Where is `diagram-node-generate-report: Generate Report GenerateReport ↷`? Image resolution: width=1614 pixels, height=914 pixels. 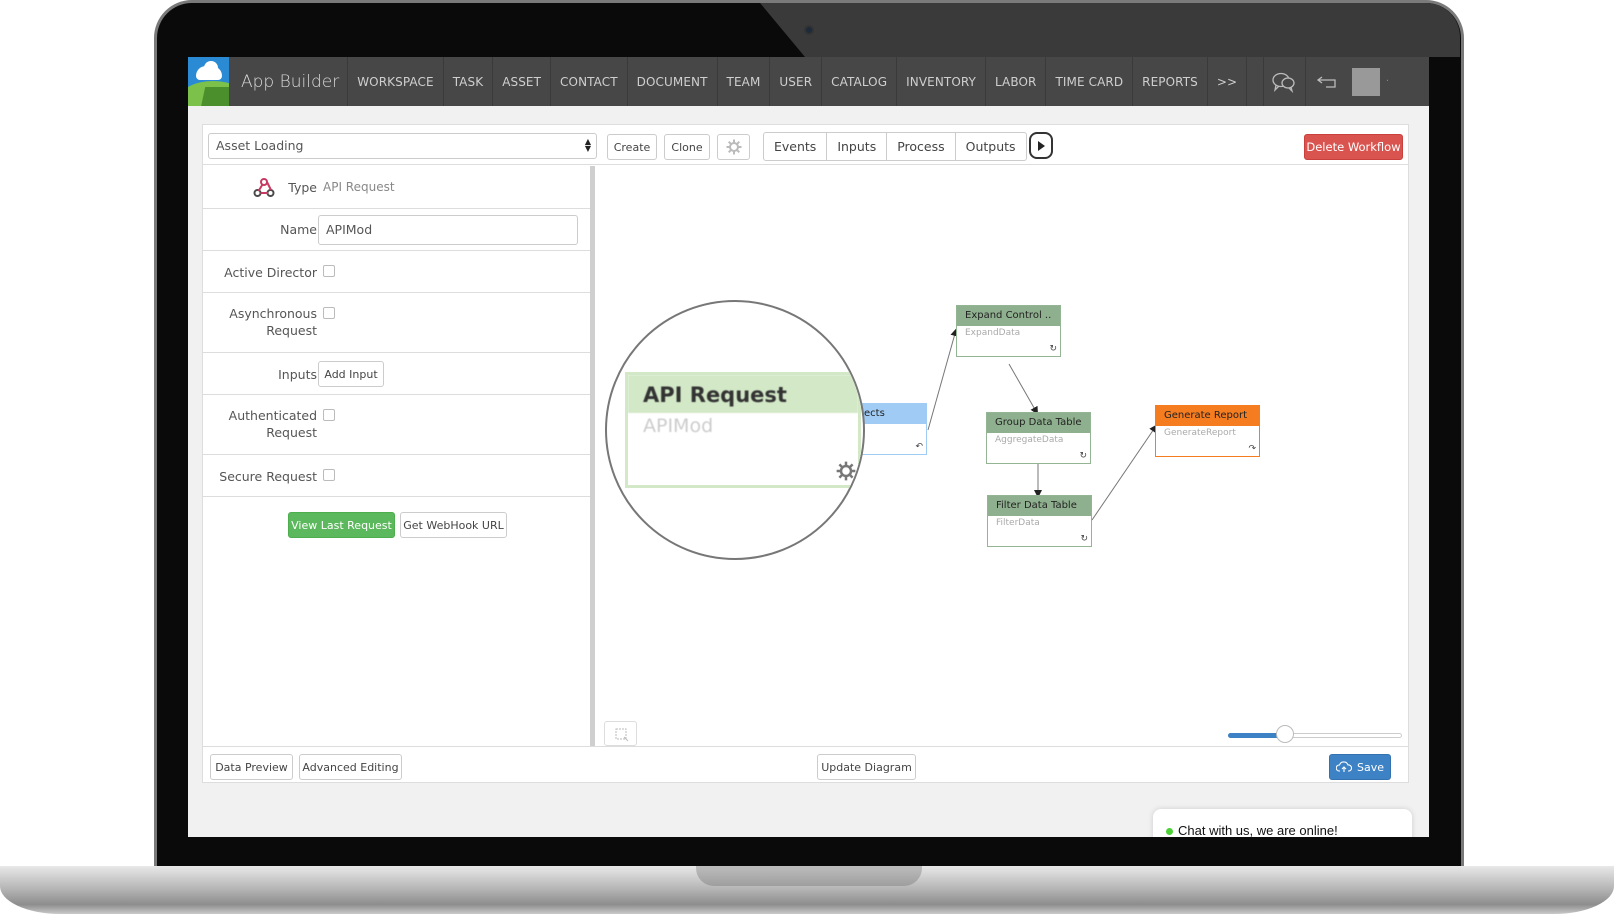
diagram-node-generate-report: Generate Report GenerateReport ↷ is located at coordinates (1207, 431).